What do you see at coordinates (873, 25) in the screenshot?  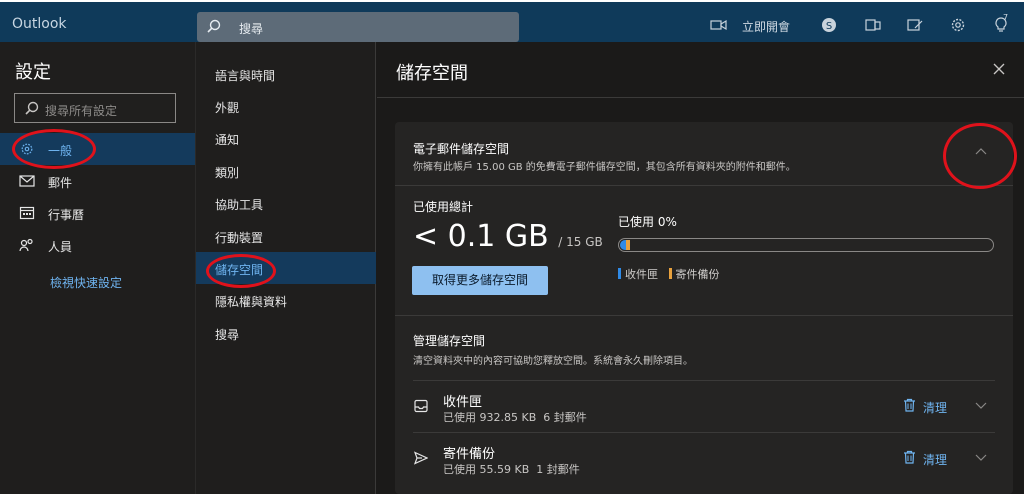 I see `teams-icon` at bounding box center [873, 25].